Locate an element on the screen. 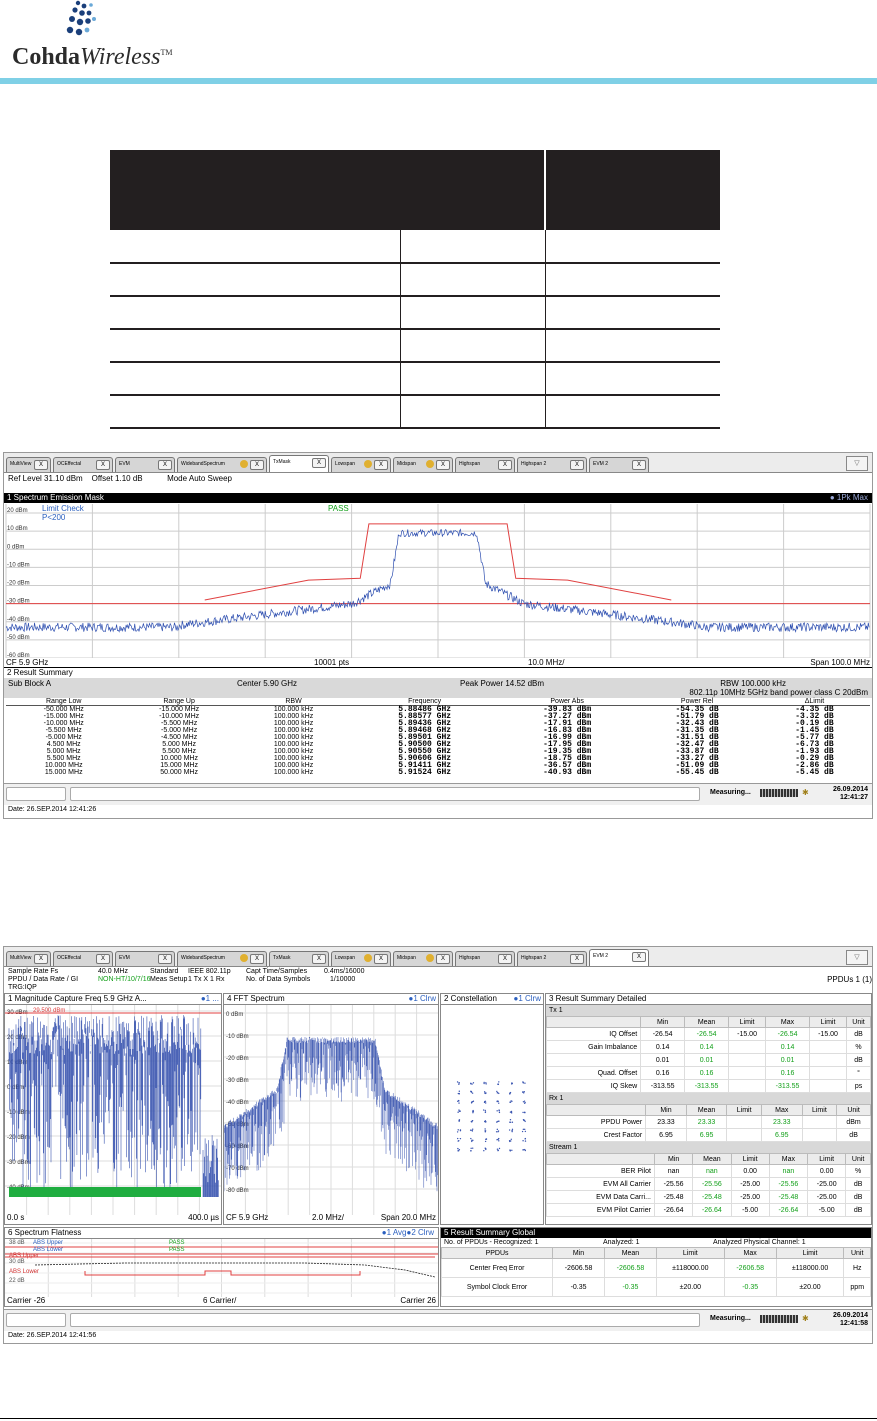 Image resolution: width=877 pixels, height=1421 pixels. table-cell: 5.500 MHz is located at coordinates (63, 758).